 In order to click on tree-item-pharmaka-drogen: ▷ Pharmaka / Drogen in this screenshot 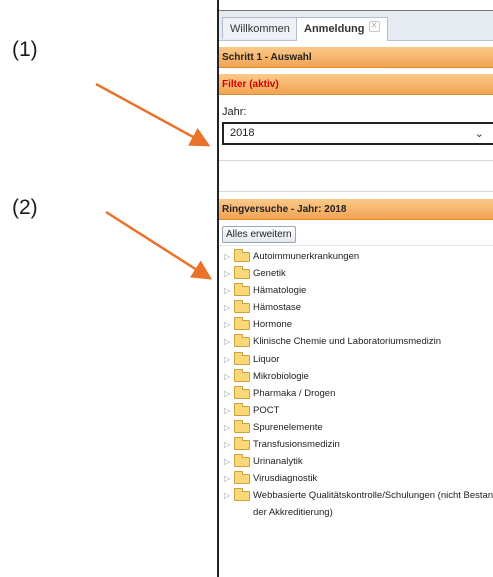, I will do `click(356, 393)`.